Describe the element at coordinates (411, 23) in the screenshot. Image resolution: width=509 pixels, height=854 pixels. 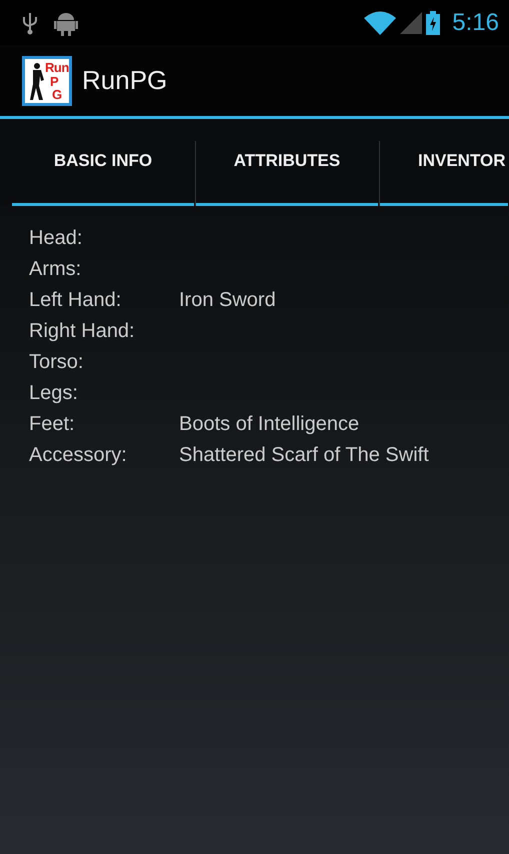
I see `cell-signal-icon` at that location.